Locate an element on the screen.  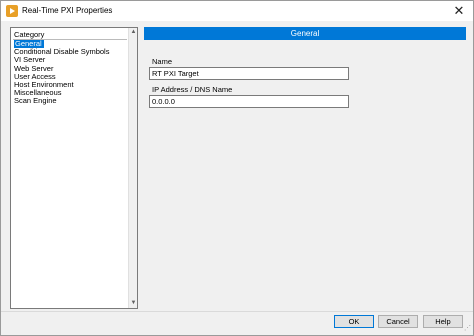
footer-divider is located at coordinates (237, 311).